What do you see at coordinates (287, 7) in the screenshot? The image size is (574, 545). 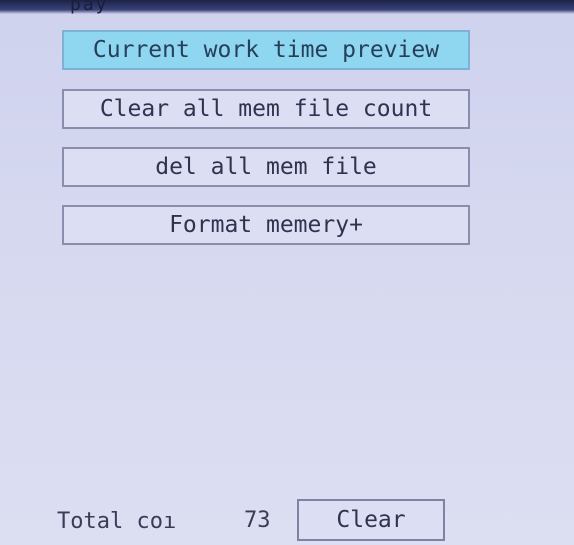 I see `top-bezel-strip: pay` at bounding box center [287, 7].